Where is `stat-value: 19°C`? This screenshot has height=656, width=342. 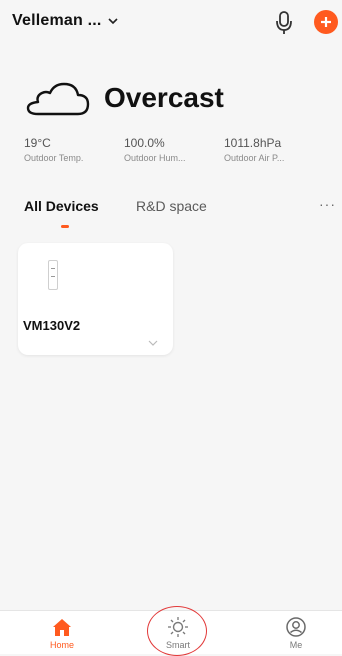
stat-value: 19°C is located at coordinates (37, 143).